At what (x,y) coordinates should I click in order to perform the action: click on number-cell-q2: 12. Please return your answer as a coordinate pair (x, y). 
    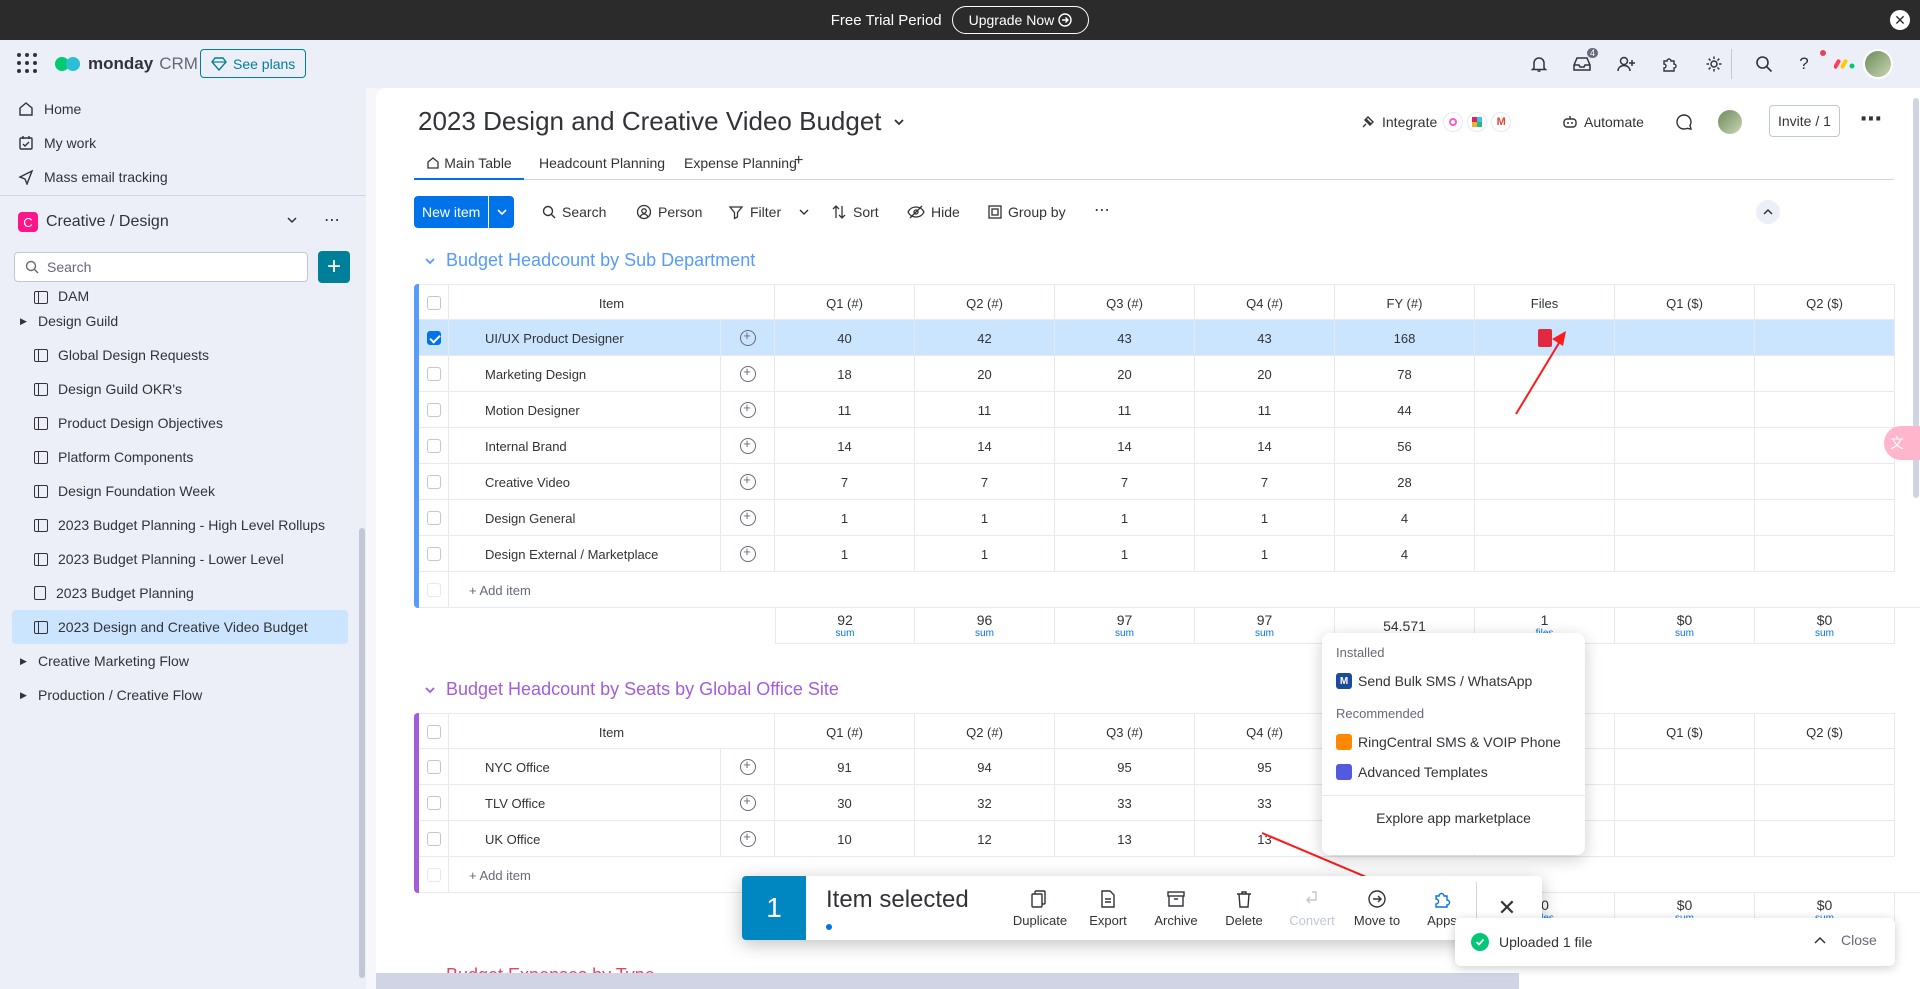
    Looking at the image, I should click on (985, 839).